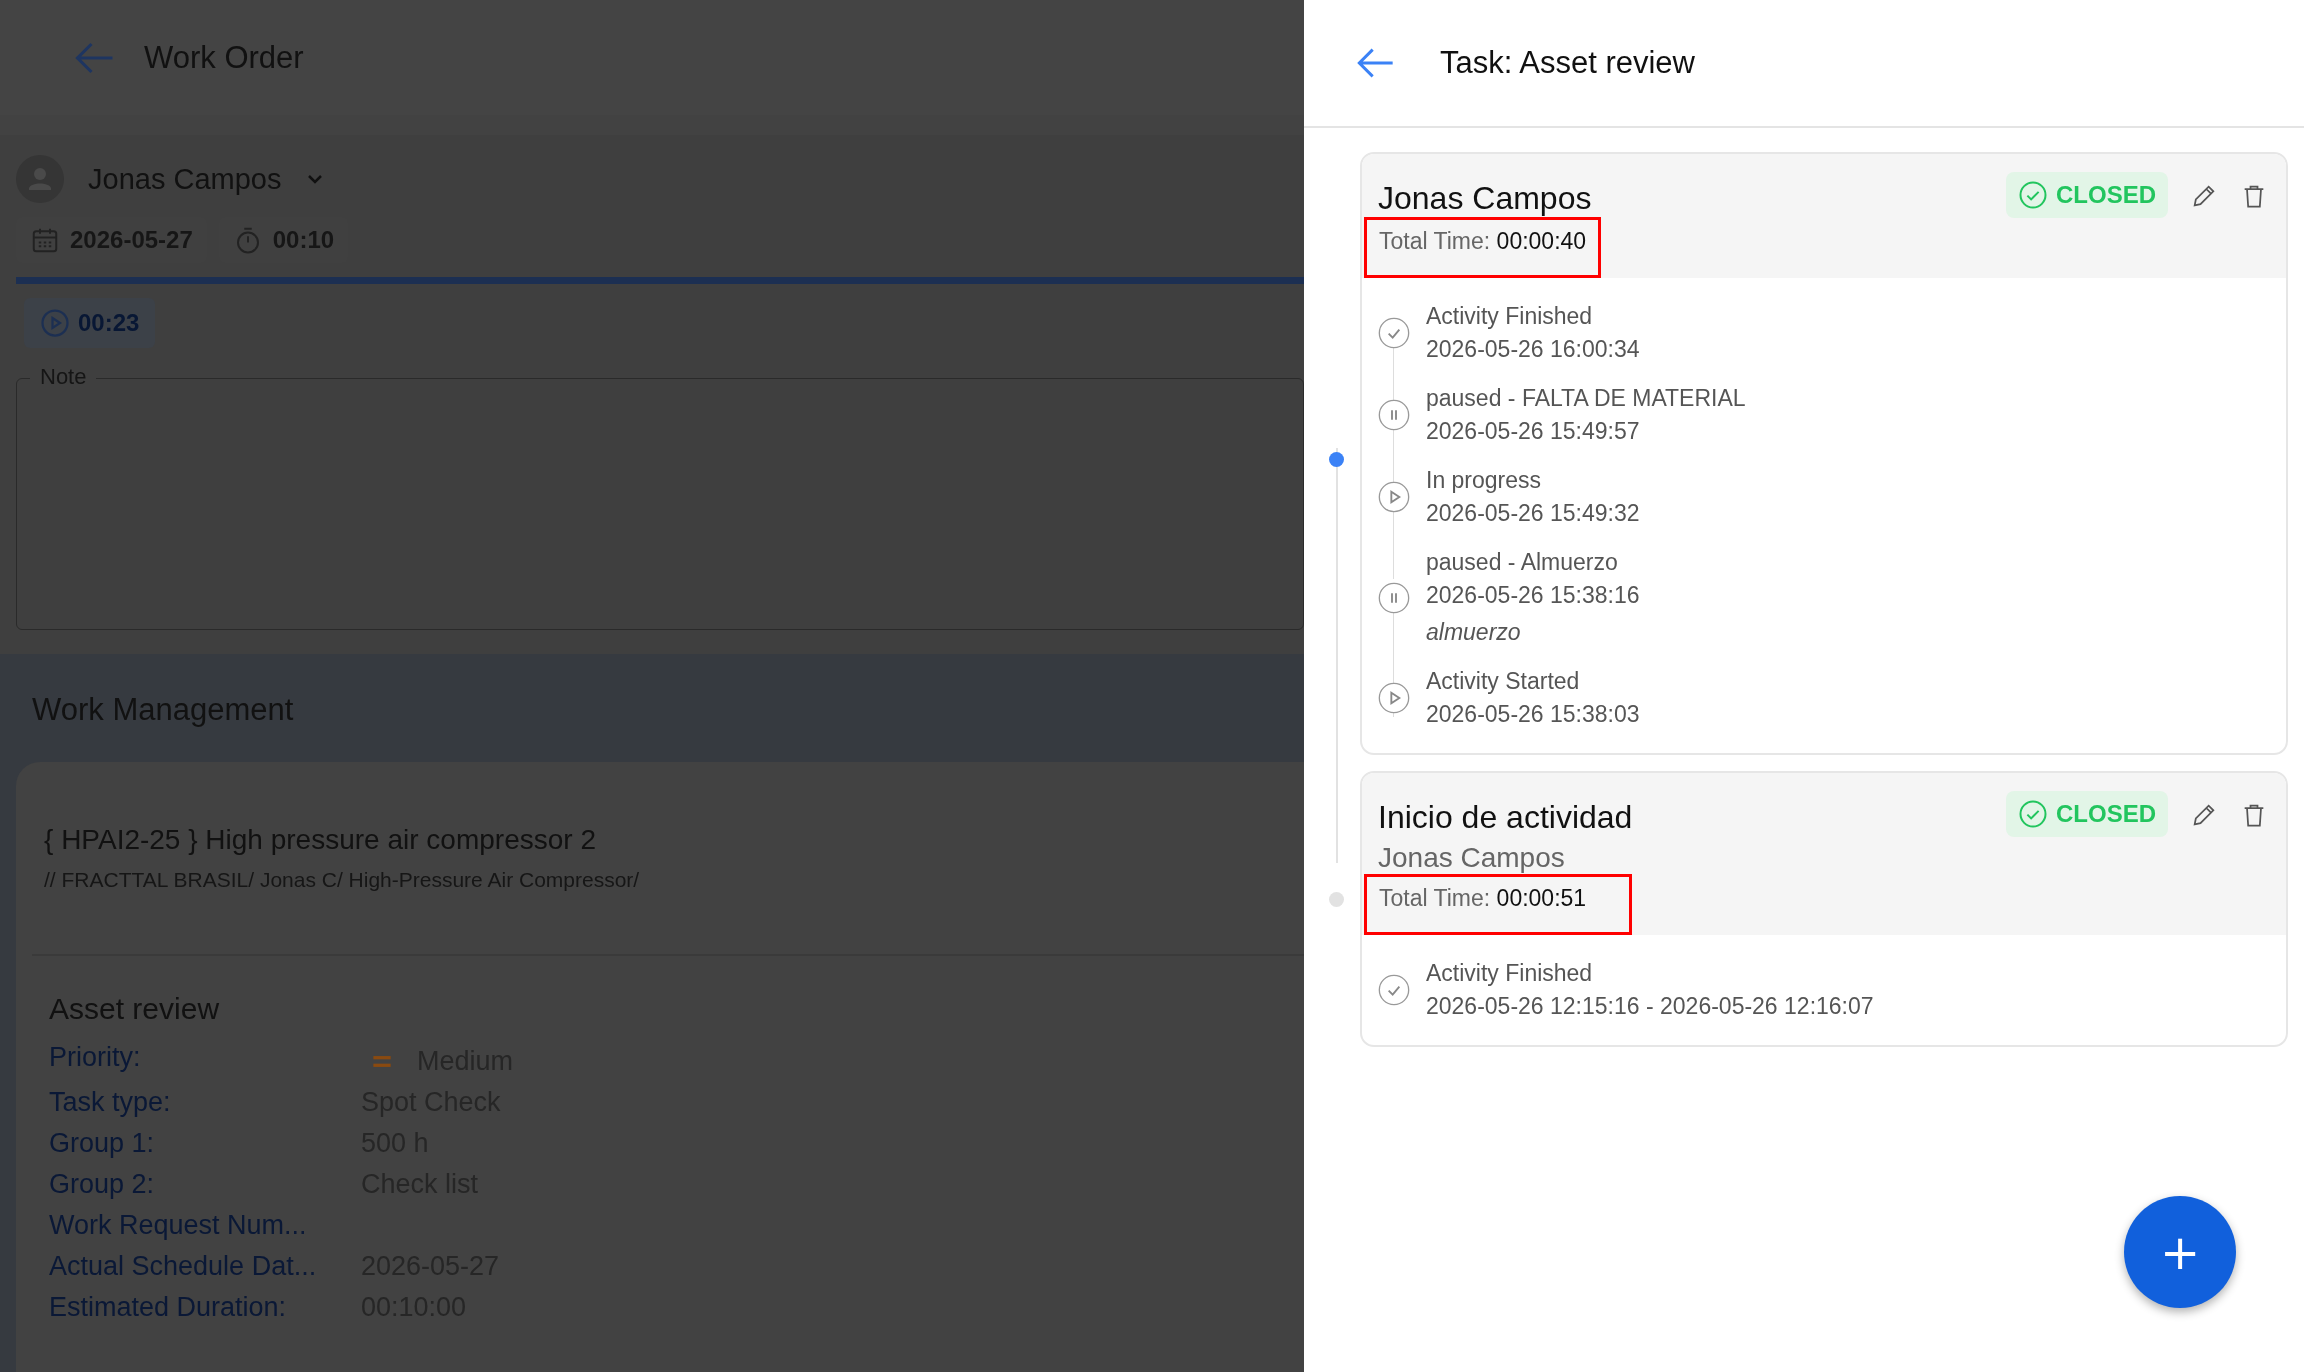 The height and width of the screenshot is (1372, 2304). What do you see at coordinates (1522, 562) in the screenshot?
I see `event-title: paused - Almuerzo` at bounding box center [1522, 562].